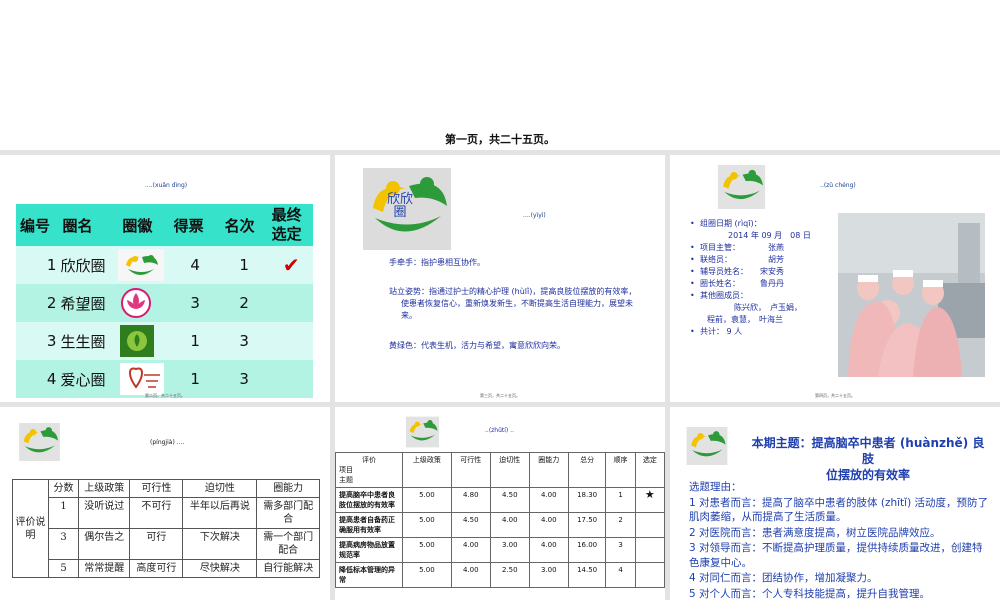  What do you see at coordinates (868, 451) in the screenshot?
I see `title-line: 本期主题：提高脑卒中患者 (huànzhě) 良肢` at bounding box center [868, 451].